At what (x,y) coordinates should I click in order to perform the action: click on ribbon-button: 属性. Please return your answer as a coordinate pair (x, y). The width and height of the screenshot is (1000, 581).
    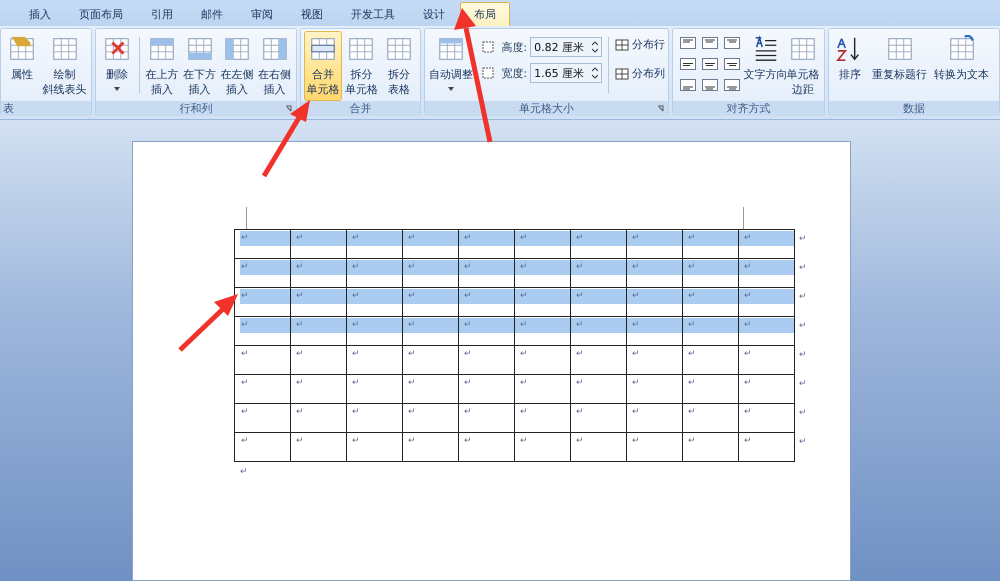
    Looking at the image, I should click on (22, 66).